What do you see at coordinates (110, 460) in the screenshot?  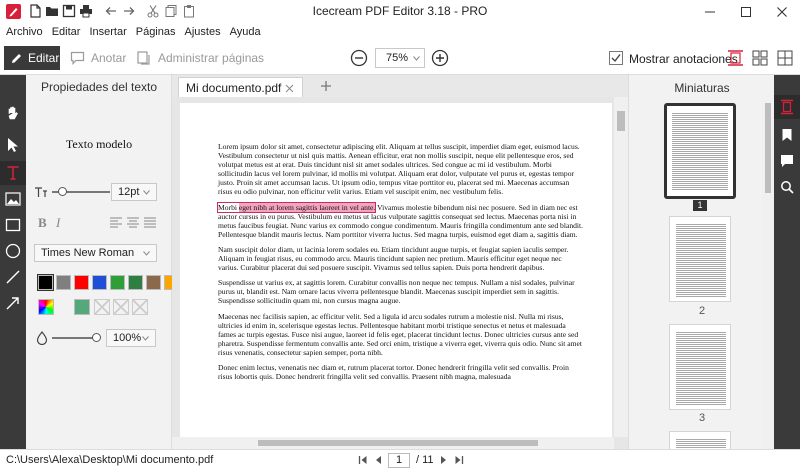 I see `file-path: C:\Users\Alexa\Desktop\Mi documento.pdf` at bounding box center [110, 460].